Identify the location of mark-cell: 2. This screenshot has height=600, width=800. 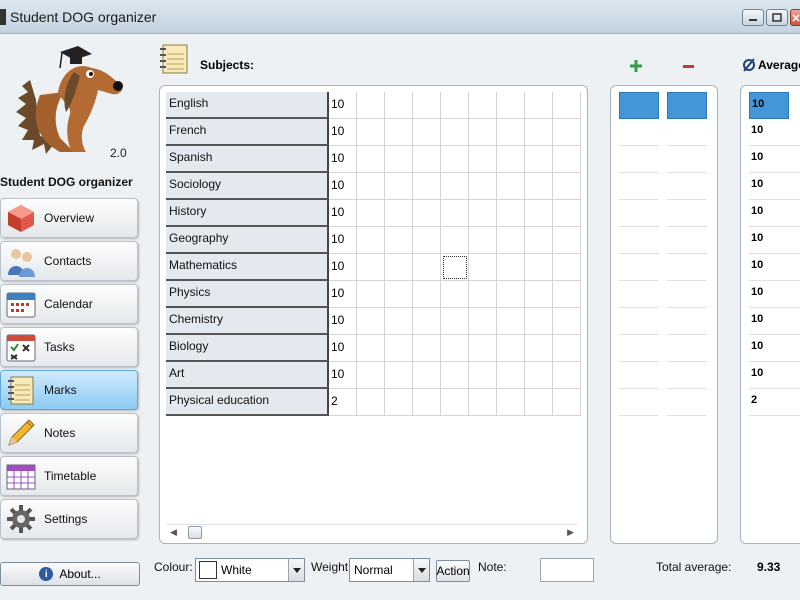
(343, 402).